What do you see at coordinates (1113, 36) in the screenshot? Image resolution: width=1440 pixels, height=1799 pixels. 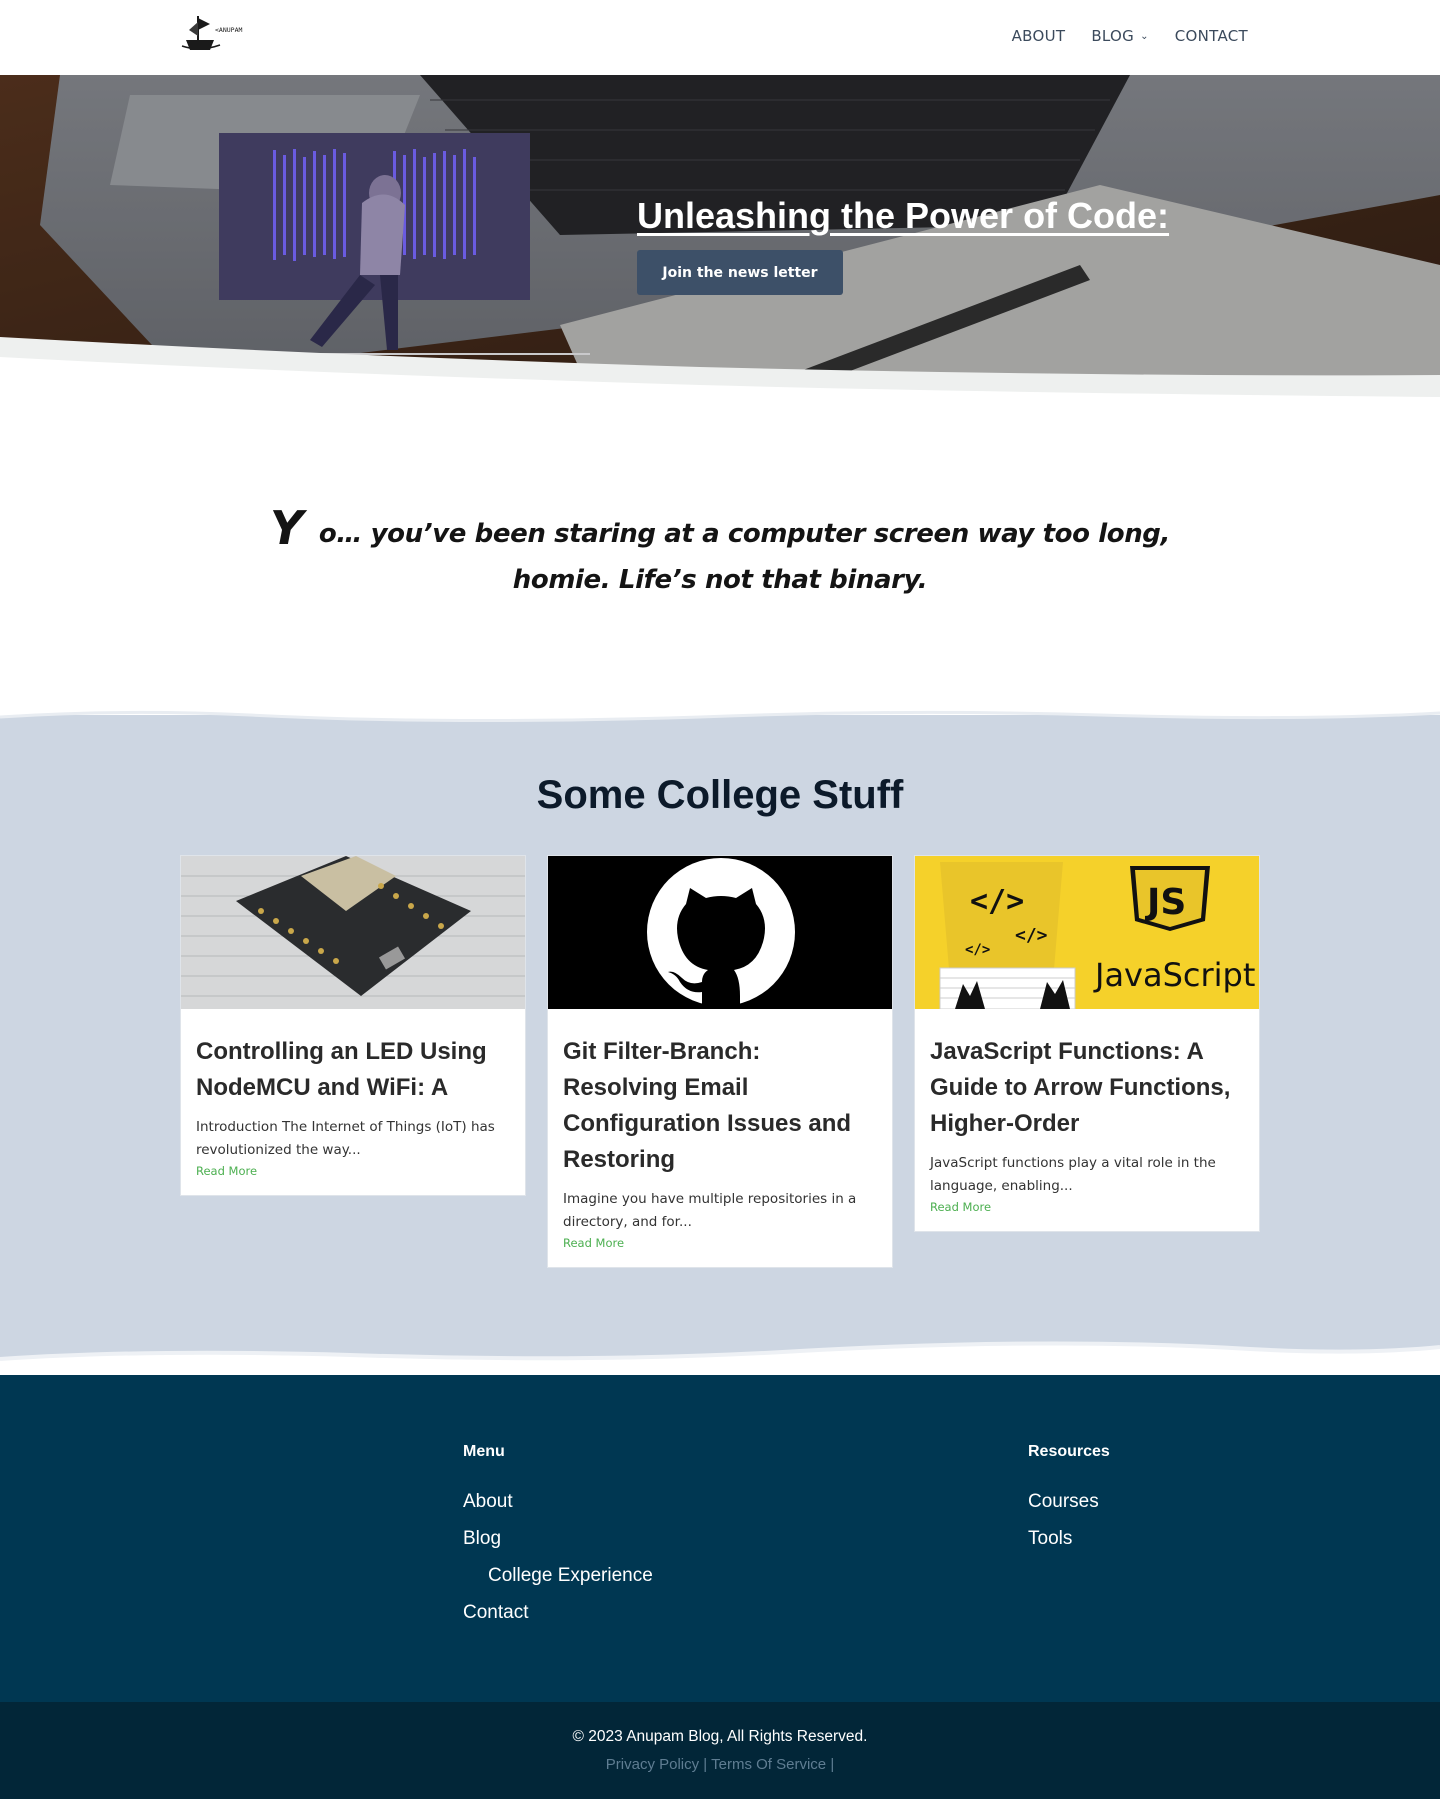 I see `nav-blog-label: BLOG` at bounding box center [1113, 36].